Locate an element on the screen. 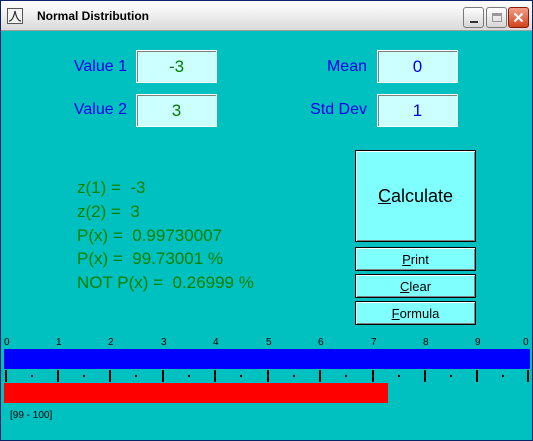 This screenshot has height=441, width=533. clear-hotkey: C is located at coordinates (404, 286).